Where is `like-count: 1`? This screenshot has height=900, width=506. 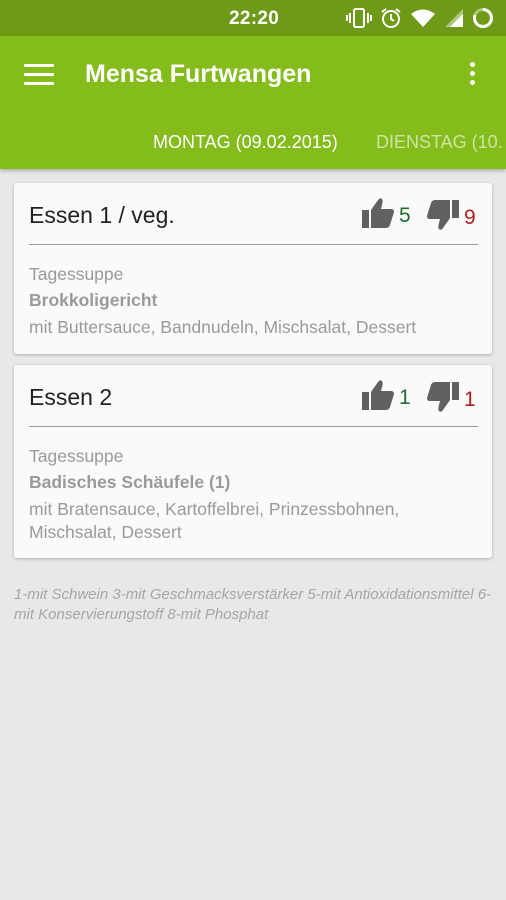
like-count: 1 is located at coordinates (405, 397).